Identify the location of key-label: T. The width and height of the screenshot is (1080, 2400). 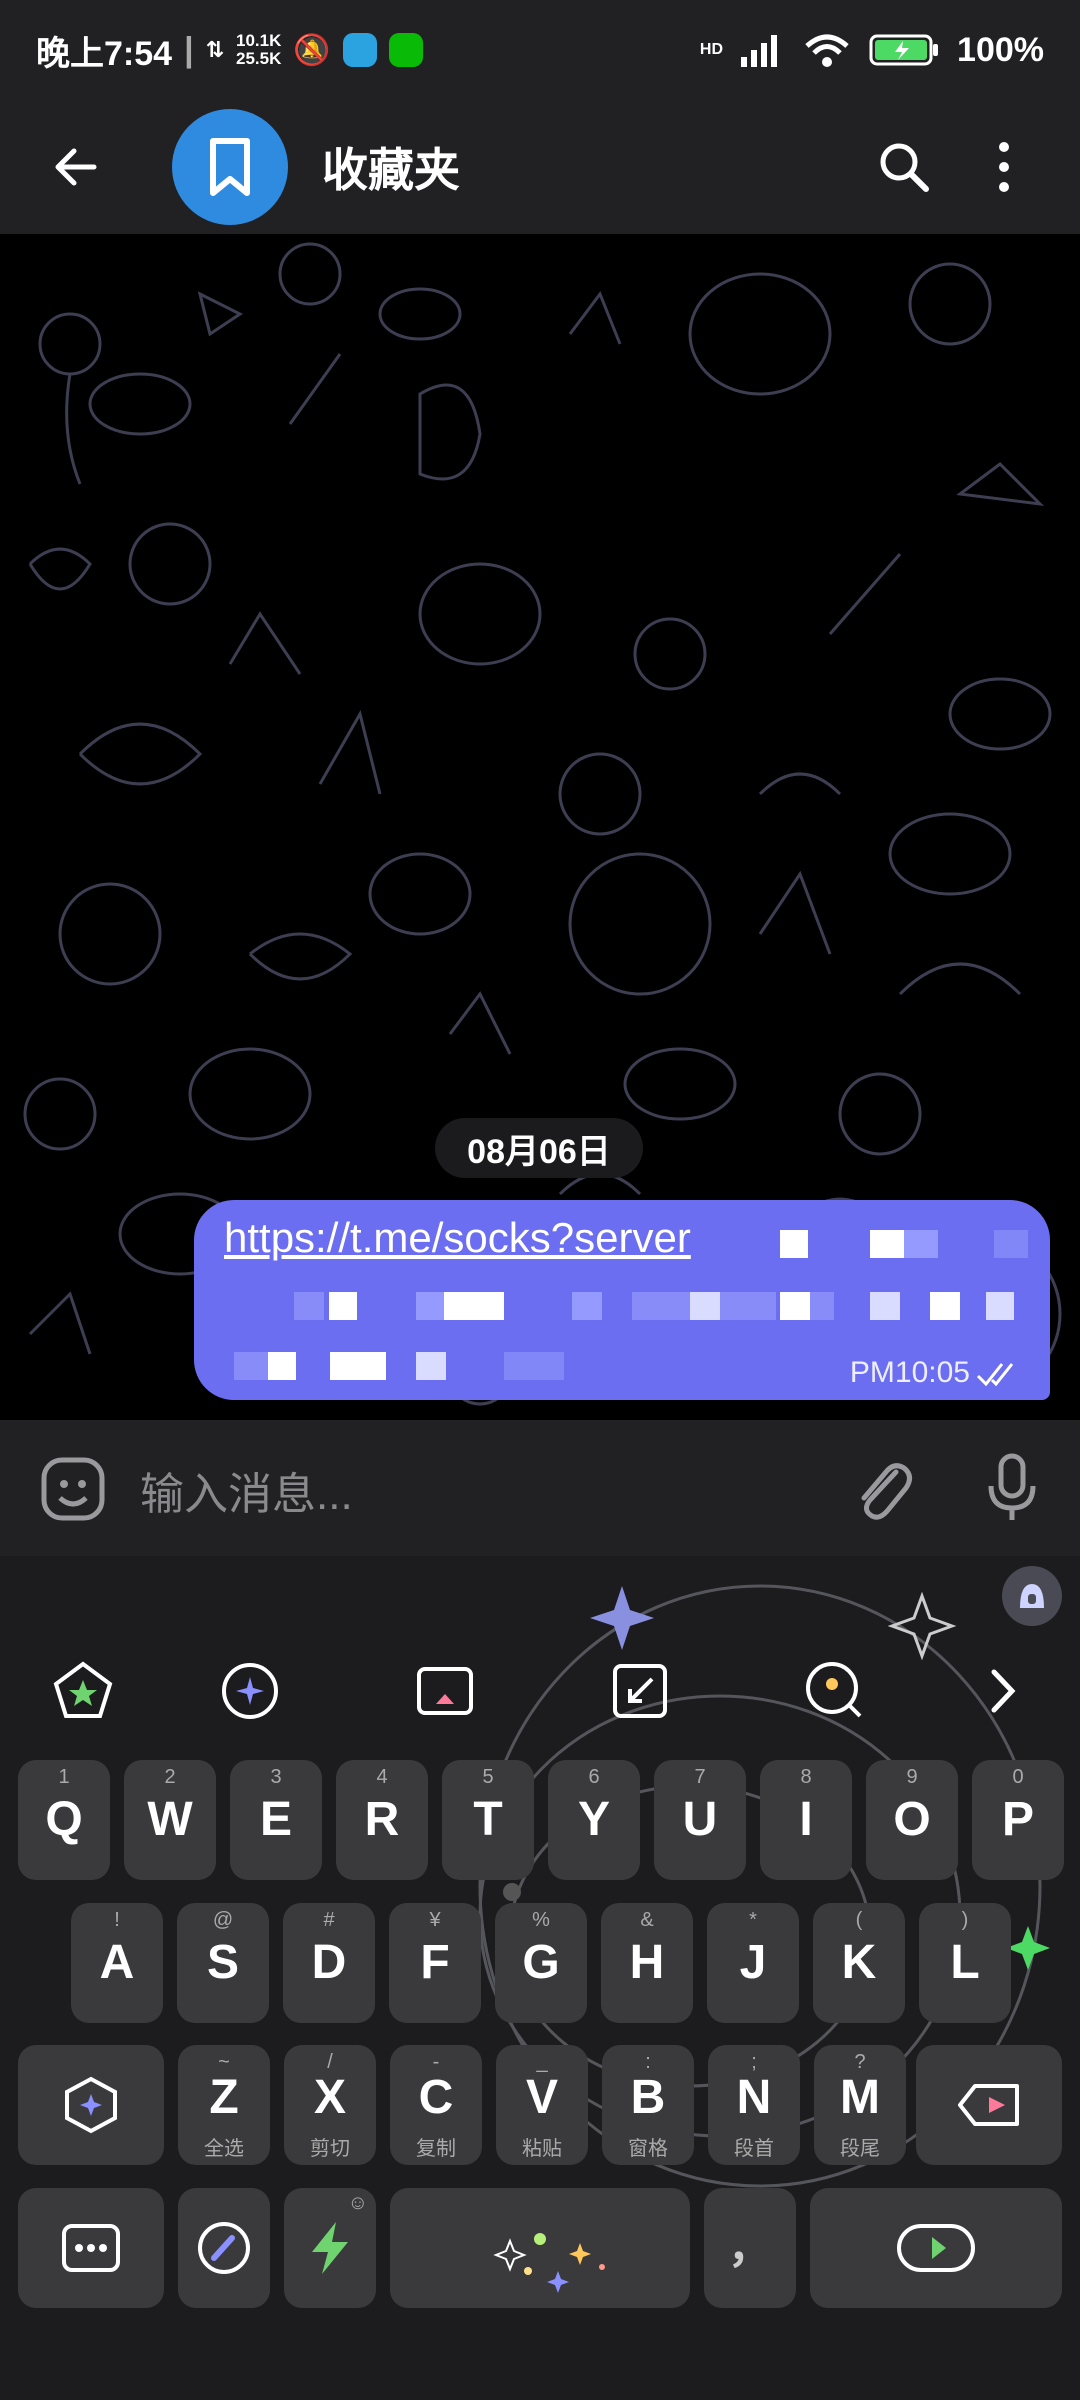
(488, 1819).